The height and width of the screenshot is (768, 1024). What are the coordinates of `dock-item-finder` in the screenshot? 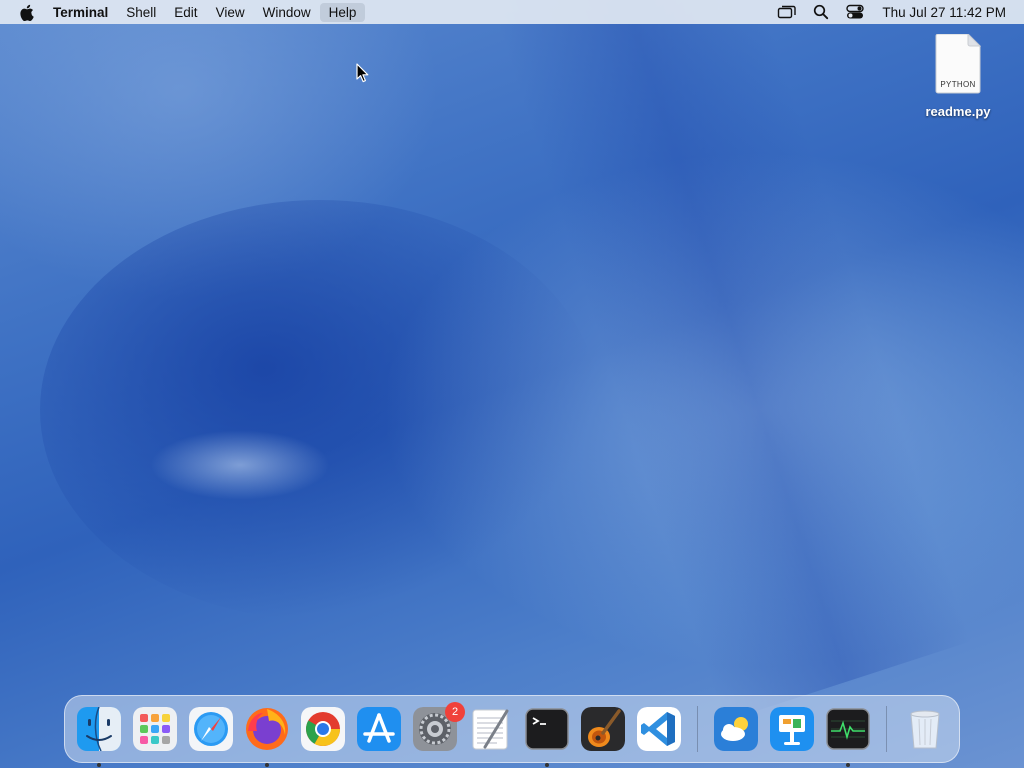 It's located at (99, 736).